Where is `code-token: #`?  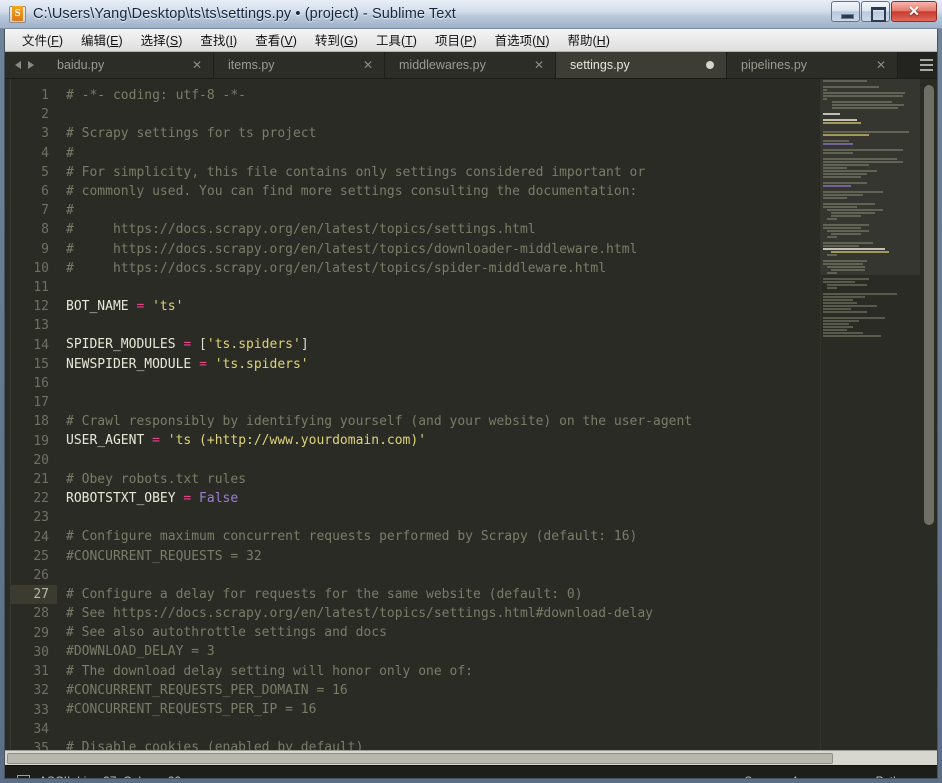 code-token: # is located at coordinates (70, 153).